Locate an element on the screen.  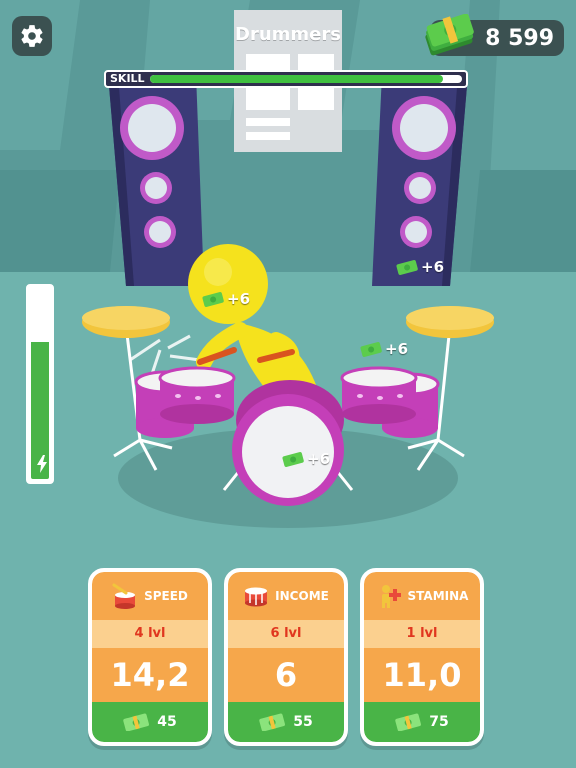
skill-progress-fill is located at coordinates (297, 79).